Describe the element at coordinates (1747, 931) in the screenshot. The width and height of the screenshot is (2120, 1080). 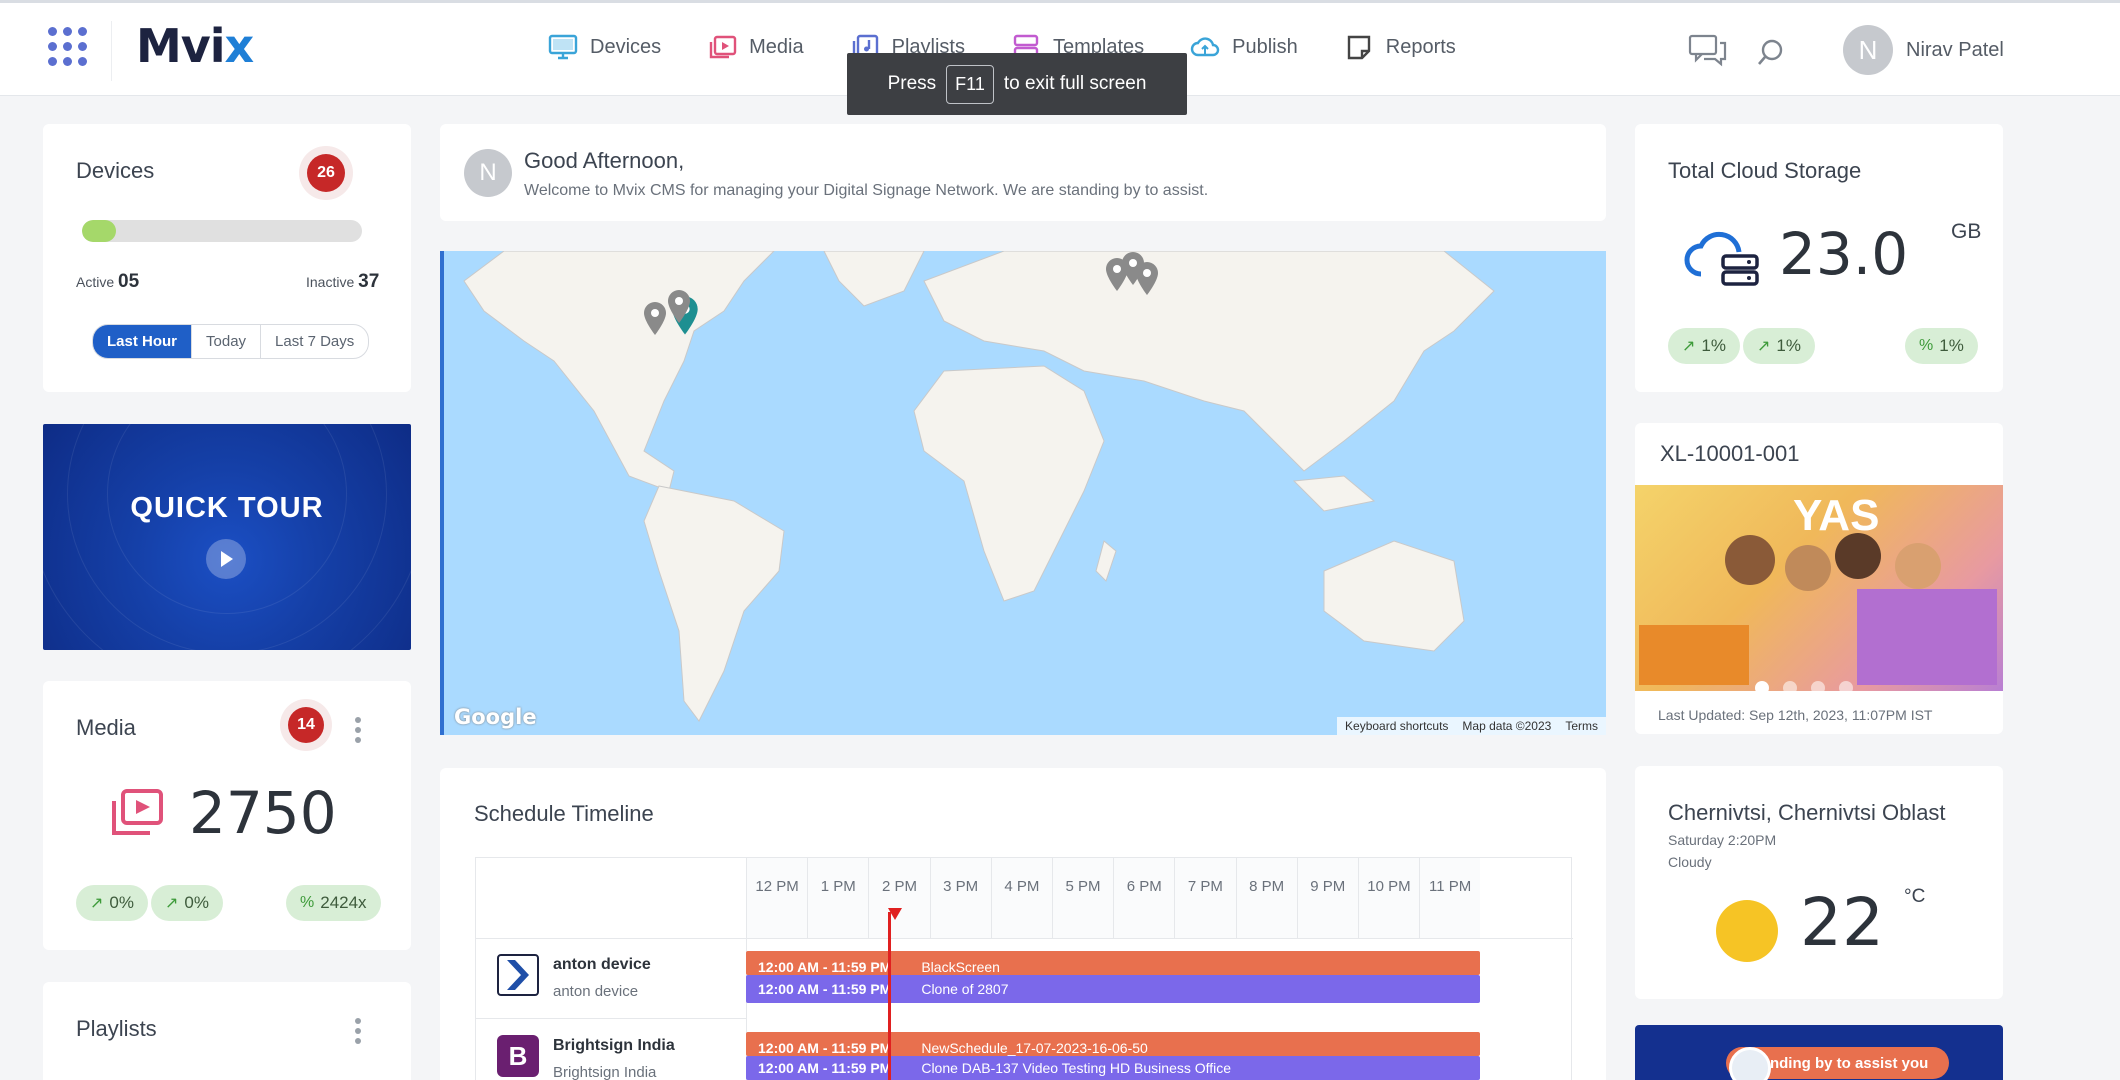
I see `sun-icon` at that location.